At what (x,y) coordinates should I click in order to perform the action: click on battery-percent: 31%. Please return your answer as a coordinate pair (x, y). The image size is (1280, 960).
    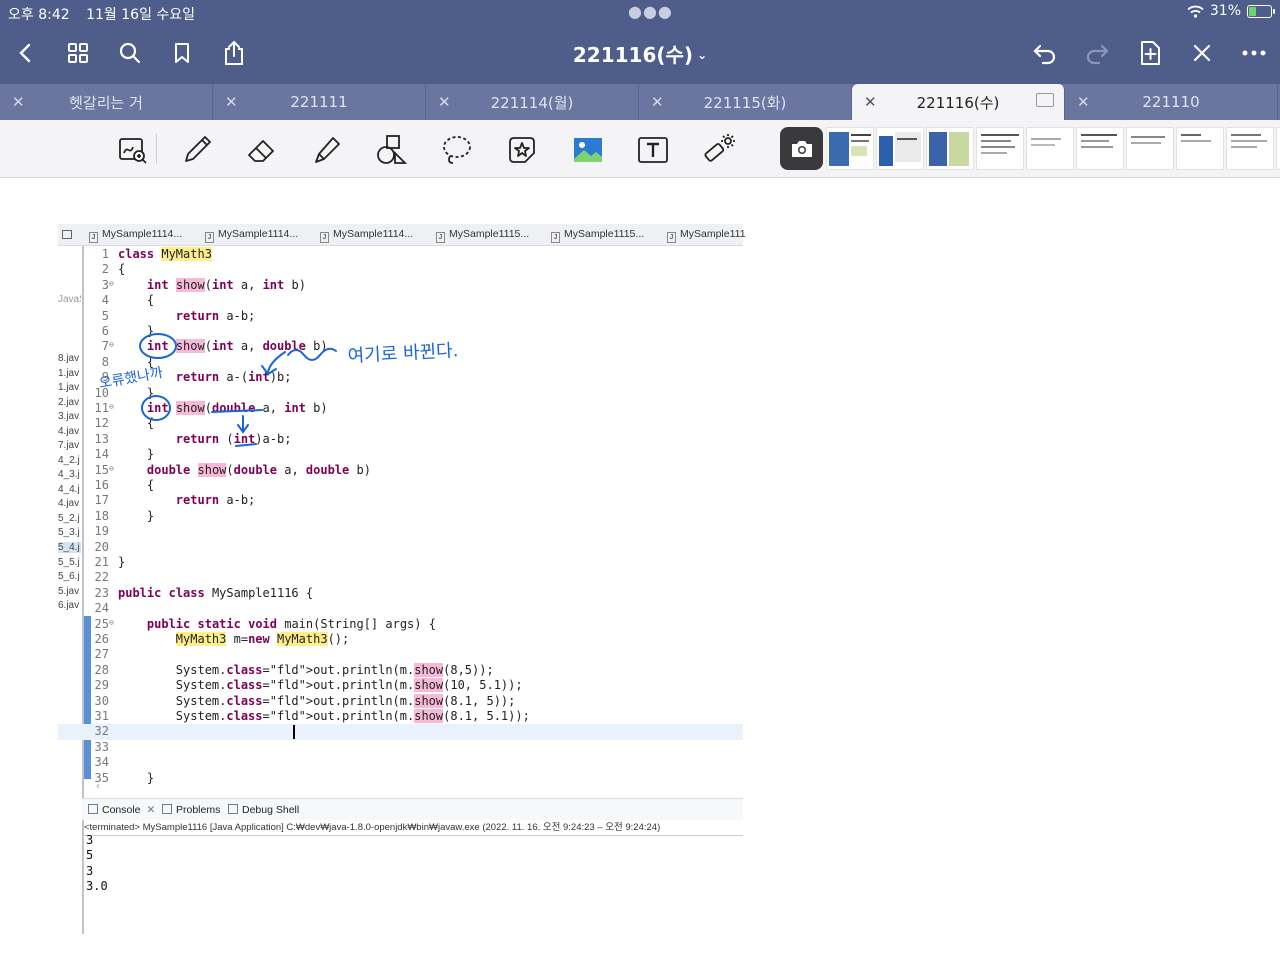
    Looking at the image, I should click on (1225, 11).